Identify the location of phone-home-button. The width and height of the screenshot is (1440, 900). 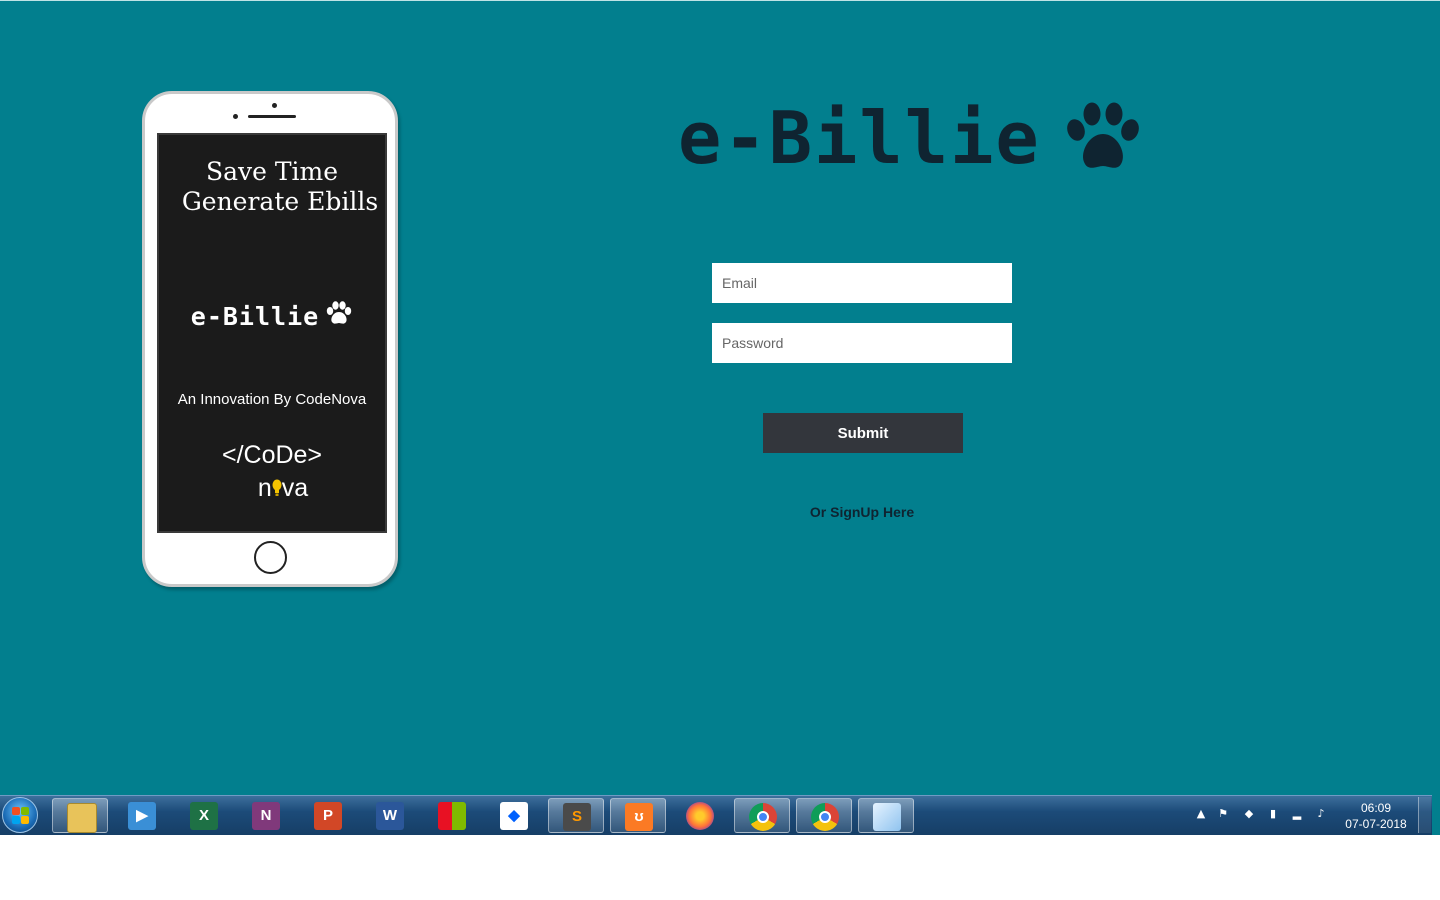
(270, 557).